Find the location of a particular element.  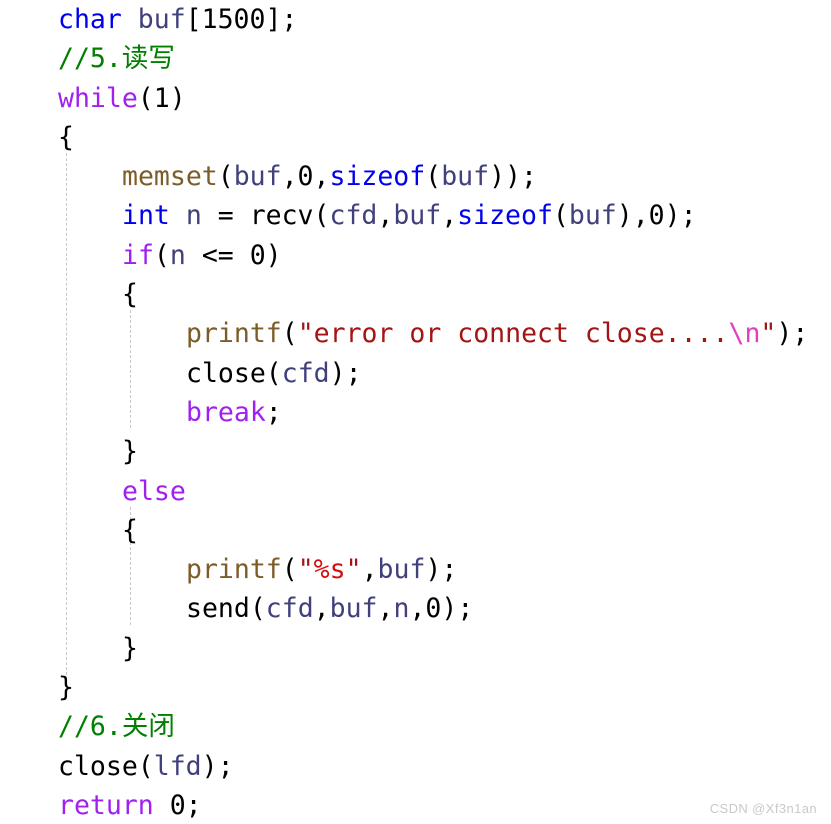

code-token: send is located at coordinates (218, 609).